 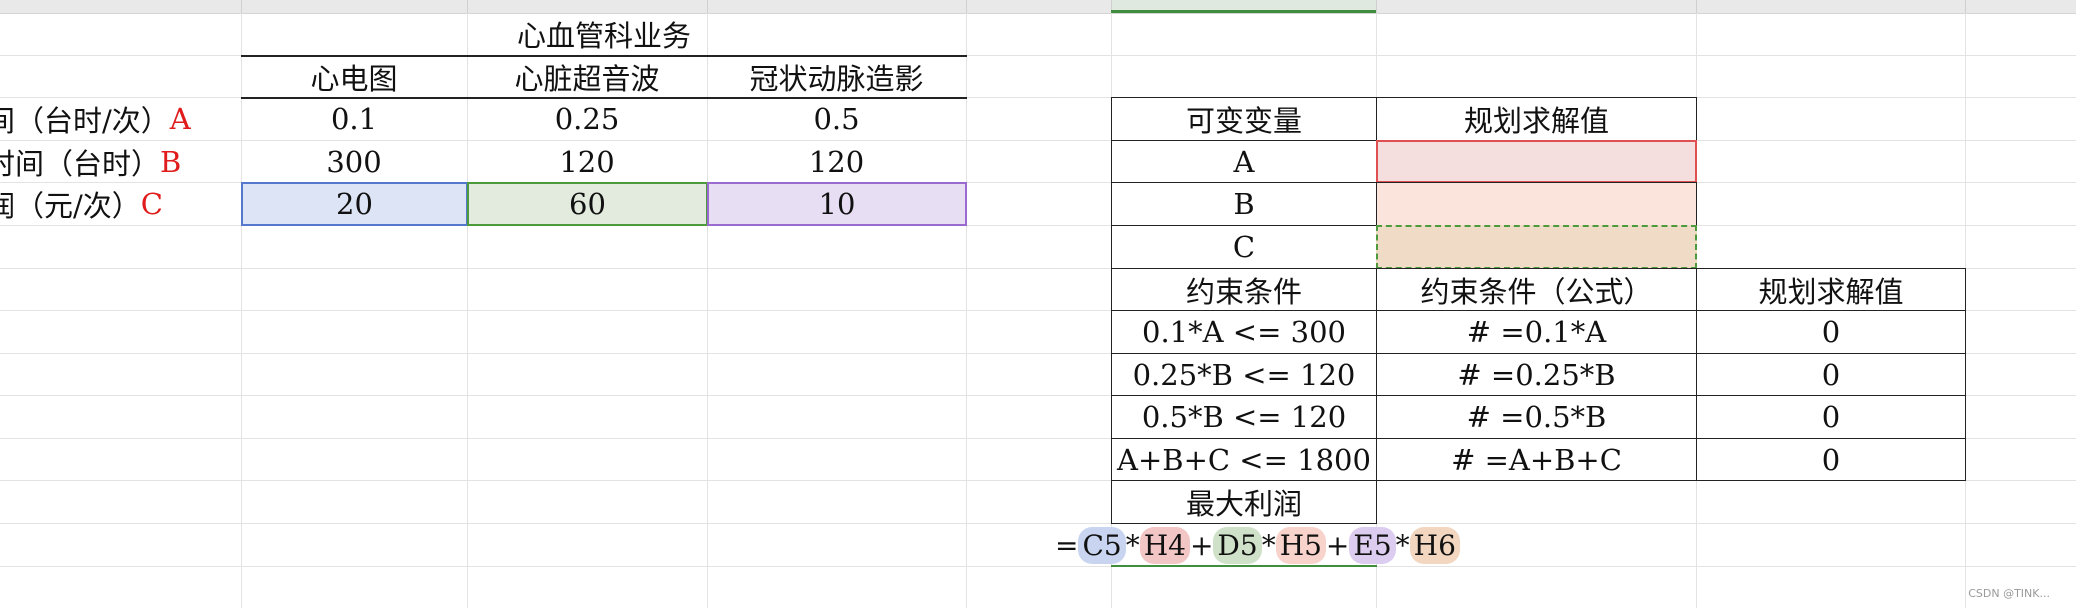 I want to click on cell-c-echo: 60, so click(x=587, y=204).